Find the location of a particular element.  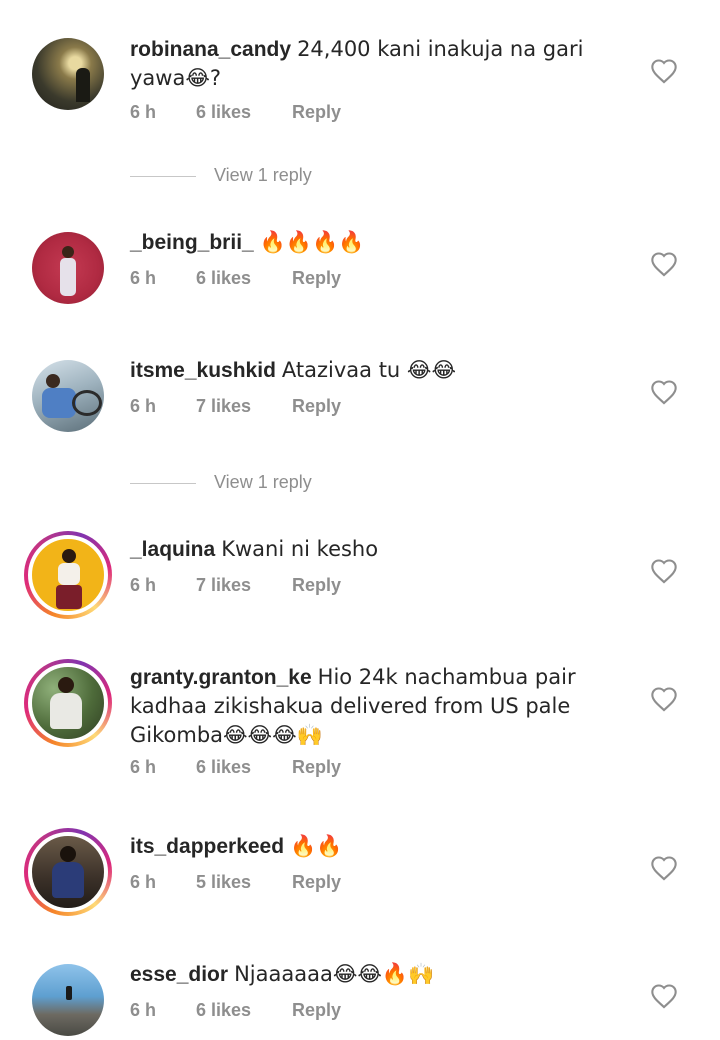

comment-text: Atazivaa tu 😂😂 is located at coordinates (368, 370).